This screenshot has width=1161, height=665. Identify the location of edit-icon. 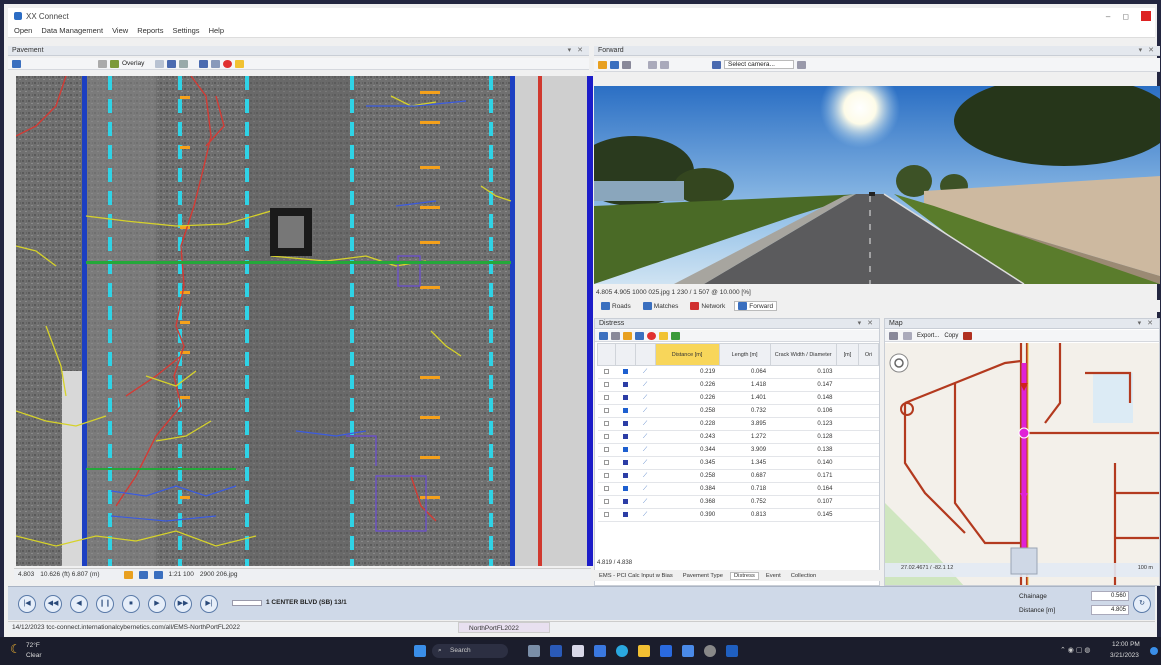
(615, 335).